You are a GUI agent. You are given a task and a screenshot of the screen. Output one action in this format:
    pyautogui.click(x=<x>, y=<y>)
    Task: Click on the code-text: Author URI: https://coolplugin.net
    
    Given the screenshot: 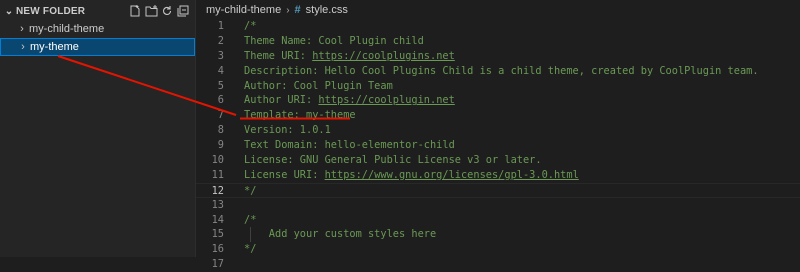 What is the action you would take?
    pyautogui.click(x=349, y=100)
    